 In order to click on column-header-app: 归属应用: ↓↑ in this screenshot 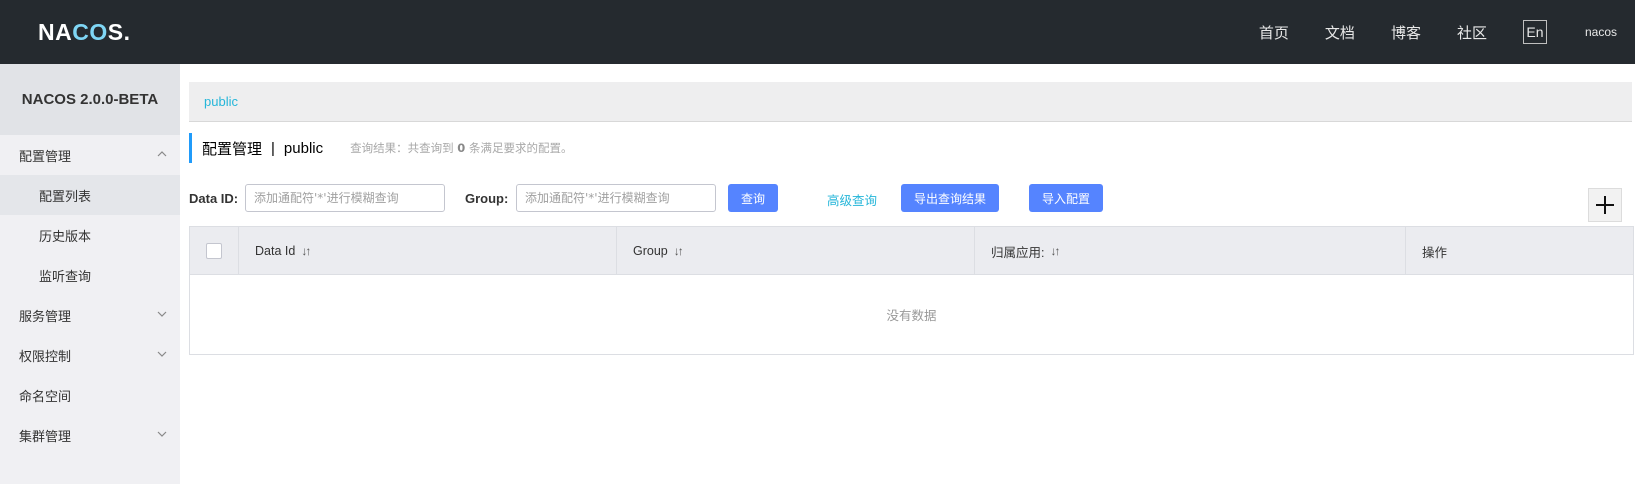, I will do `click(1190, 251)`.